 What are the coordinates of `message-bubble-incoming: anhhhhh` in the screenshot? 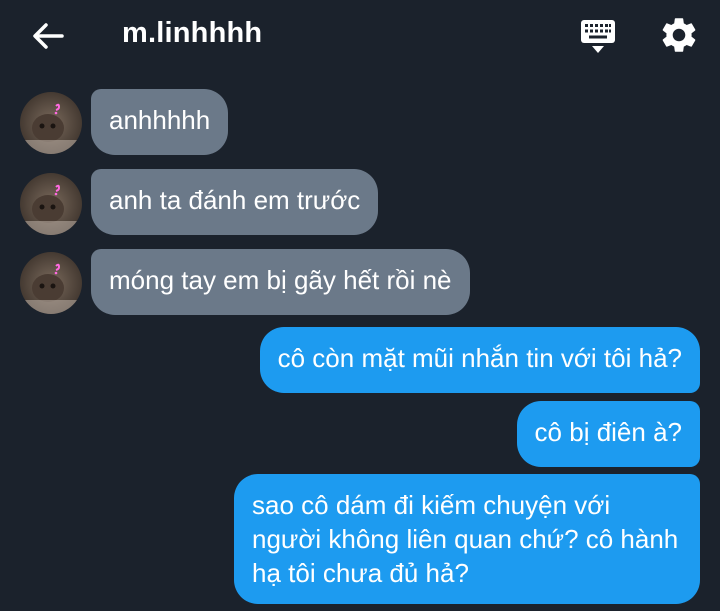 It's located at (160, 122).